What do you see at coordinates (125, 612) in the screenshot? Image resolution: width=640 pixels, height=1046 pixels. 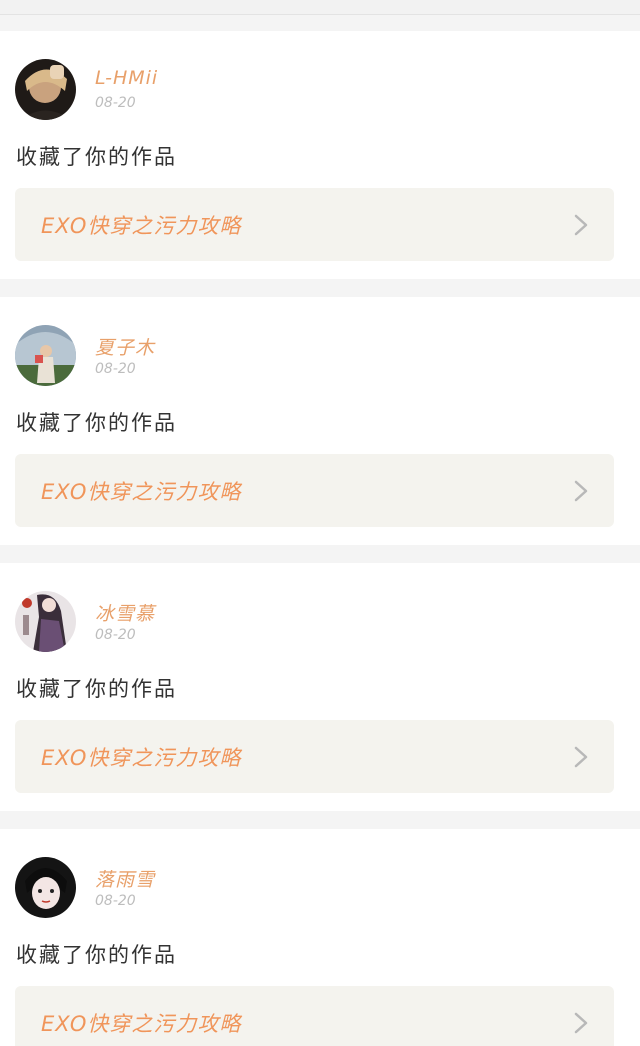 I see `username: 冰雪慕` at bounding box center [125, 612].